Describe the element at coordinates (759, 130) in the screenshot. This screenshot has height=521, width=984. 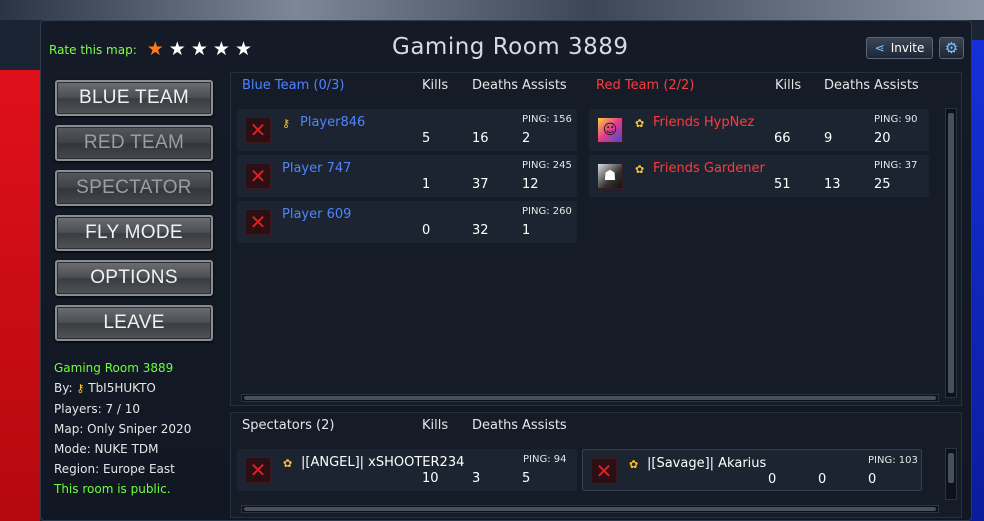
I see `red-player-row: ☺ ✿ Friends HypNez PING: 90 66 9 20` at that location.